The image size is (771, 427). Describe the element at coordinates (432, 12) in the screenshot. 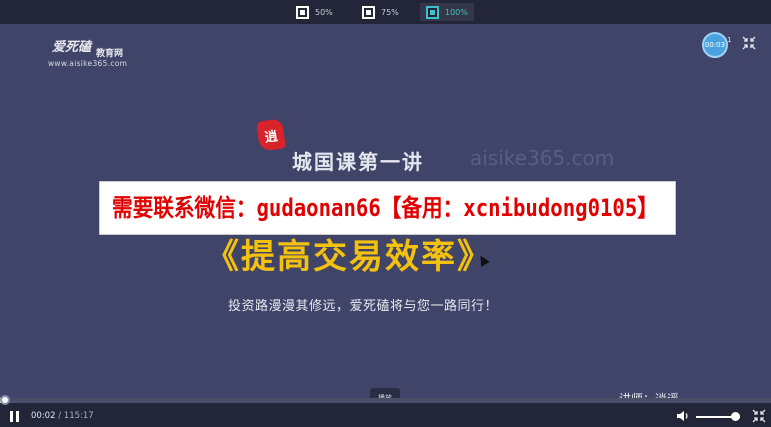

I see `zoom-100-icon` at that location.